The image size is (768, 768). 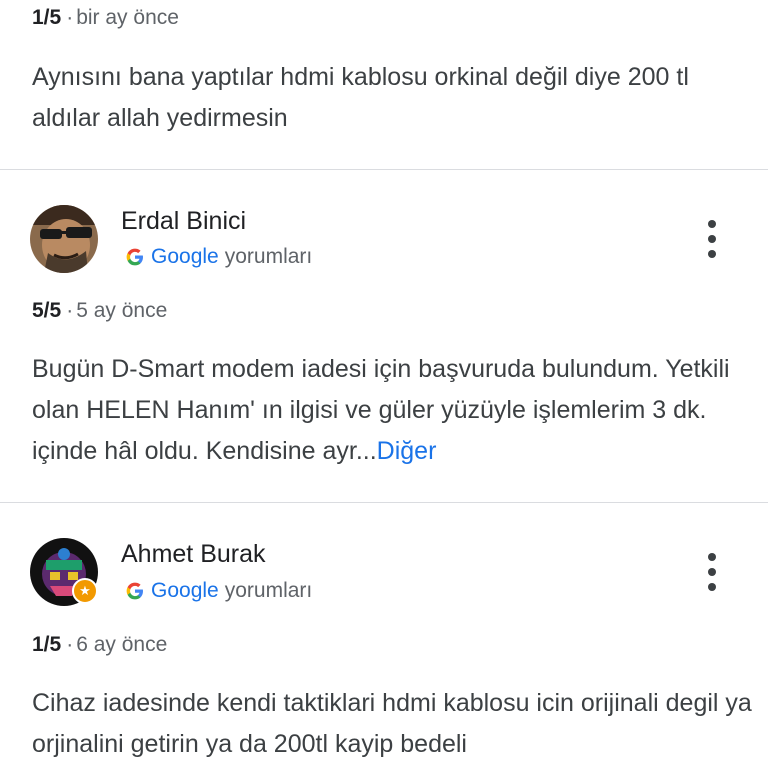 What do you see at coordinates (122, 644) in the screenshot?
I see `review-time: 6 ay önce` at bounding box center [122, 644].